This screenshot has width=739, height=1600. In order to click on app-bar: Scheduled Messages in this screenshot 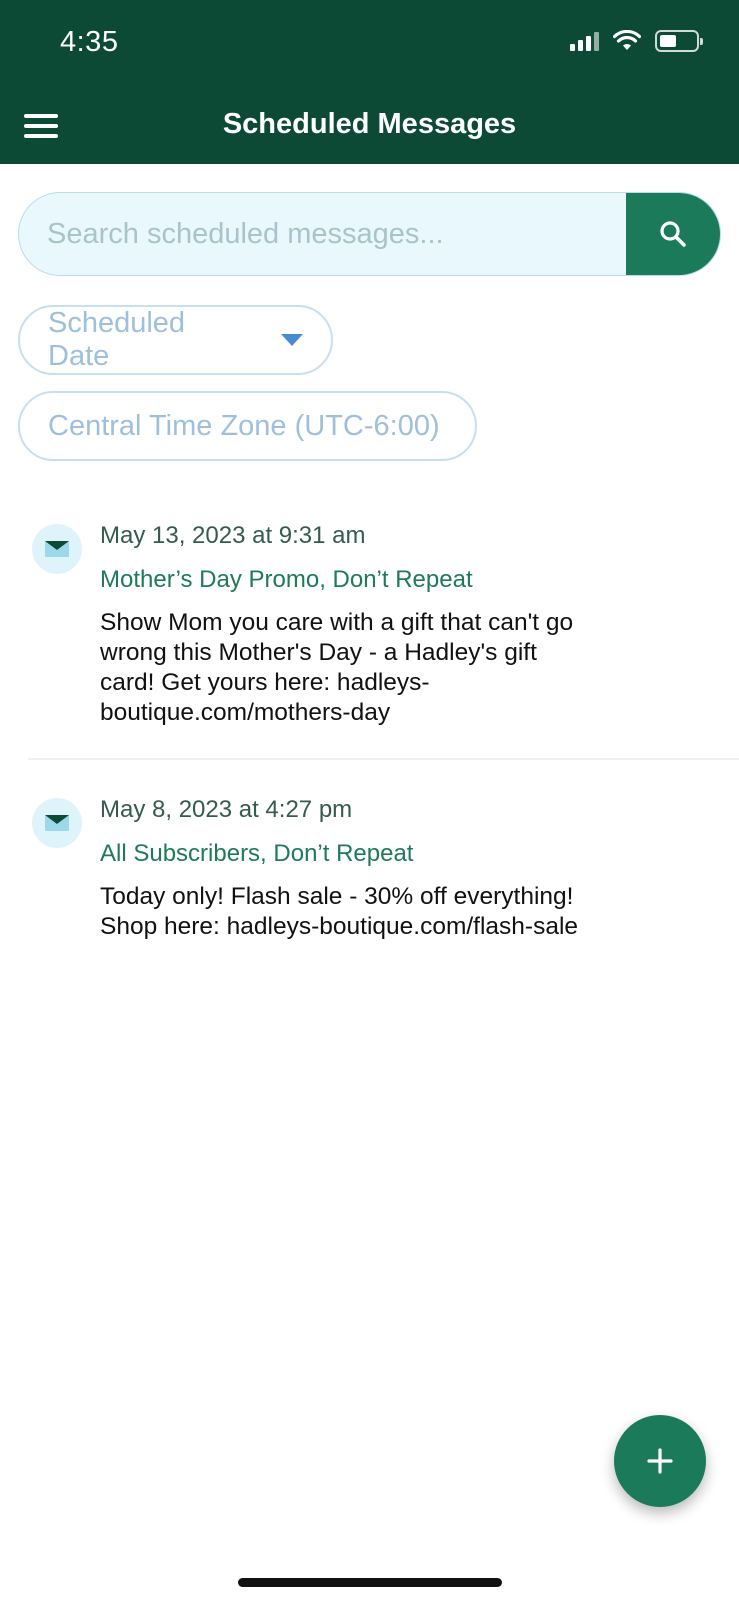, I will do `click(369, 126)`.